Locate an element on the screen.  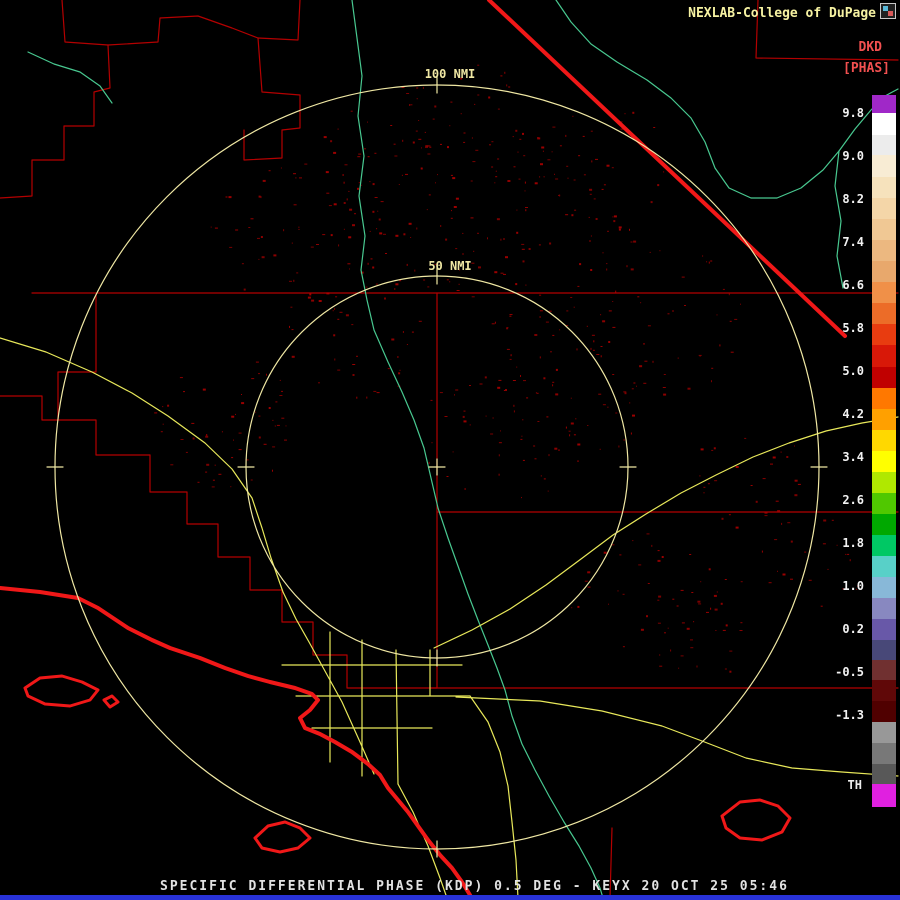
site-title: NEXLAB-College of DuPage is located at coordinates (782, 13).